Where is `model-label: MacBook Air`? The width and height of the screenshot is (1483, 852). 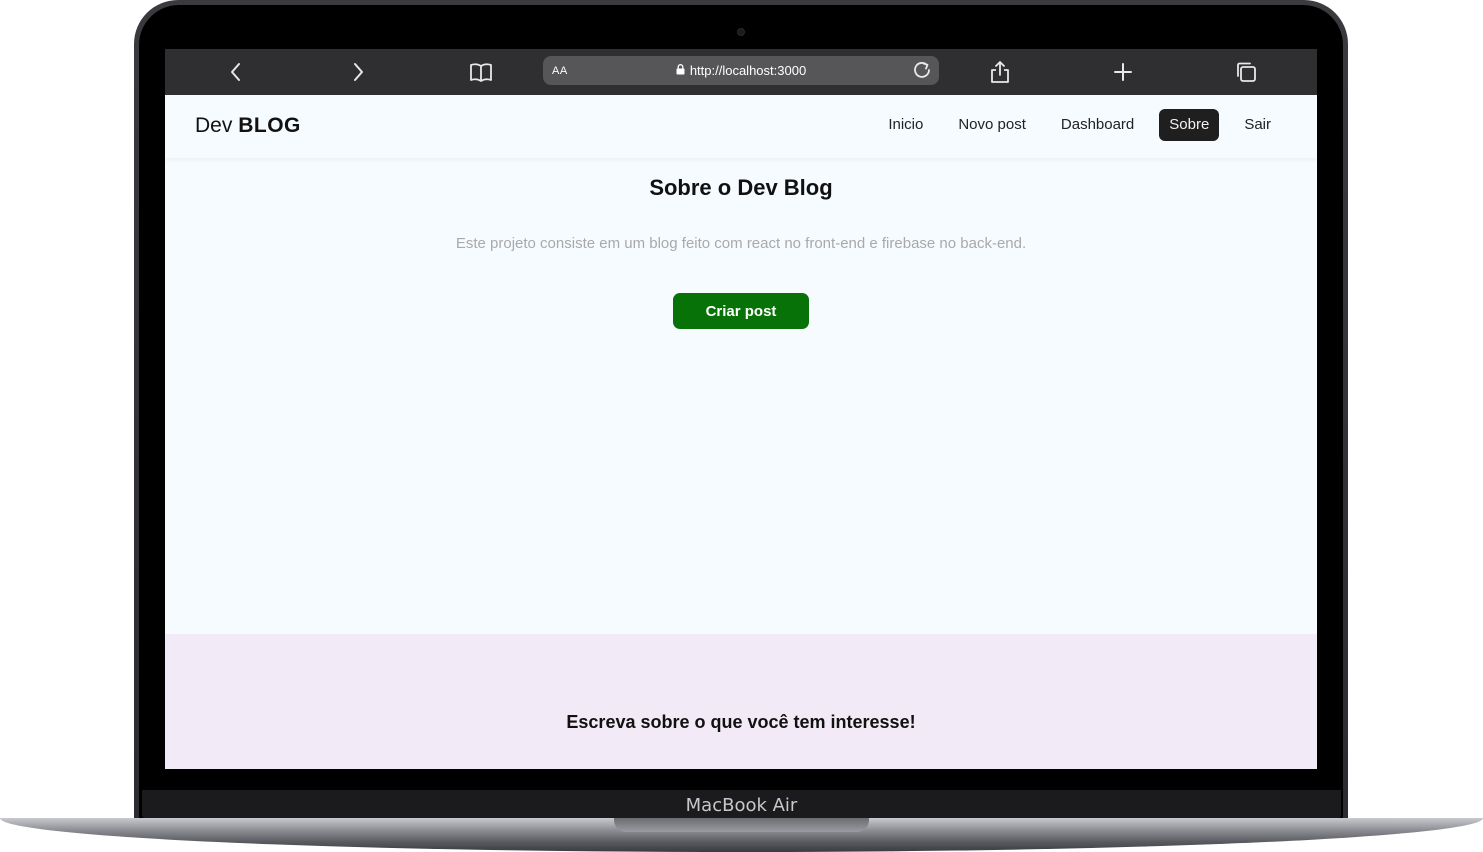
model-label: MacBook Air is located at coordinates (741, 805).